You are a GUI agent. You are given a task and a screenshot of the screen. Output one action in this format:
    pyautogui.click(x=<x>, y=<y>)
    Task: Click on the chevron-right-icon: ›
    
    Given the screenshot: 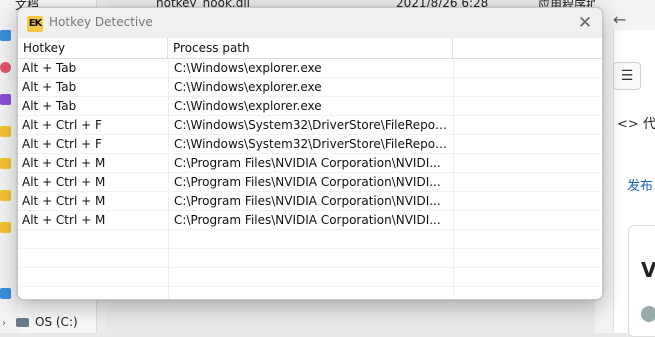 What is the action you would take?
    pyautogui.click(x=9, y=323)
    